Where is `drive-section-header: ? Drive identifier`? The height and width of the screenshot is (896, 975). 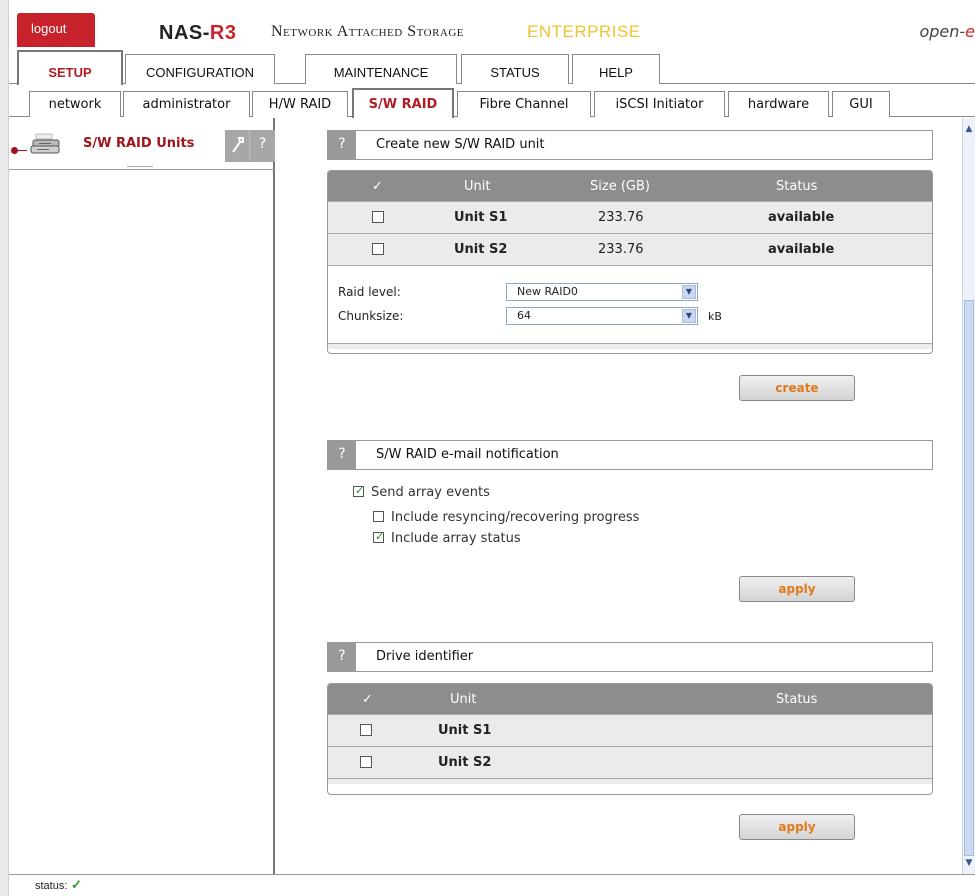 drive-section-header: ? Drive identifier is located at coordinates (630, 657).